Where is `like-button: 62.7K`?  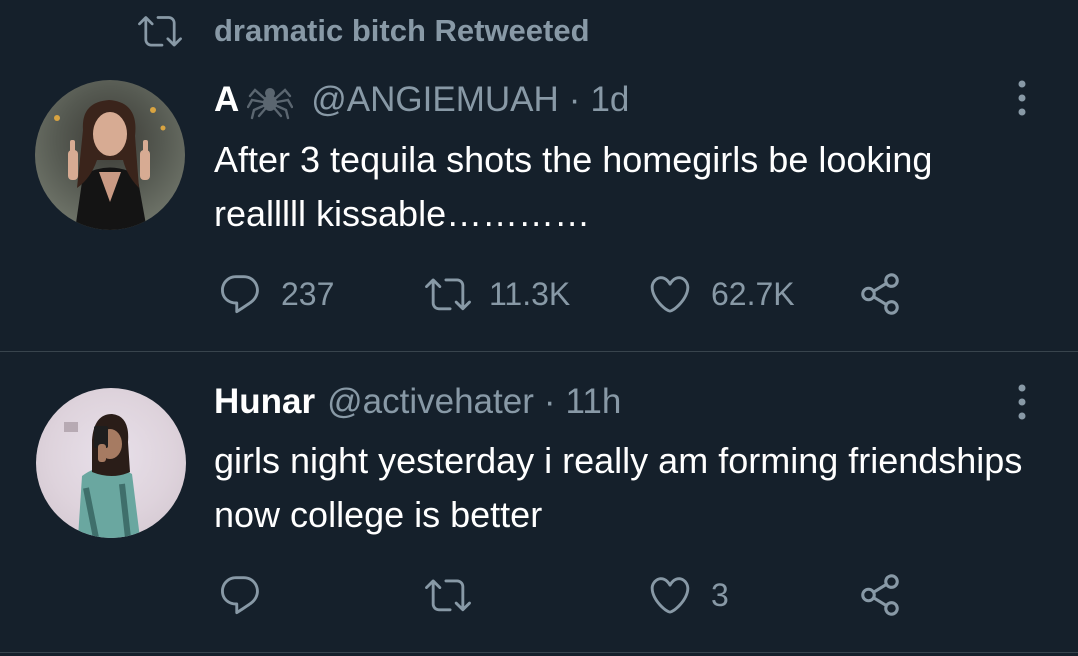
like-button: 62.7K is located at coordinates (721, 294).